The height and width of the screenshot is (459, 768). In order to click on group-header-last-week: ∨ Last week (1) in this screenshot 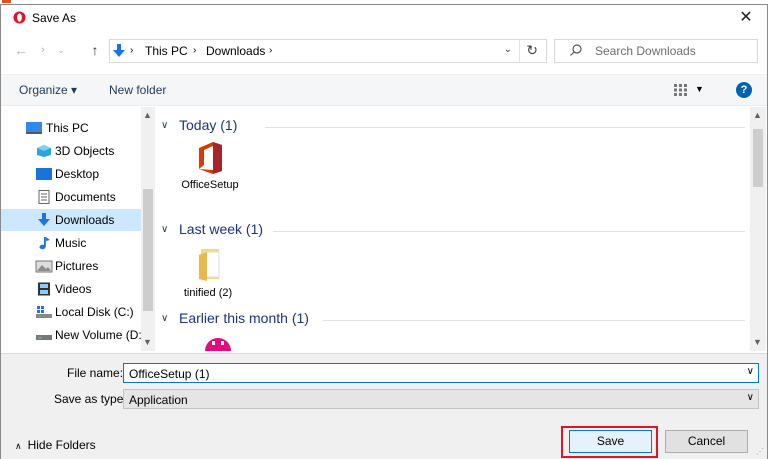, I will do `click(453, 230)`.